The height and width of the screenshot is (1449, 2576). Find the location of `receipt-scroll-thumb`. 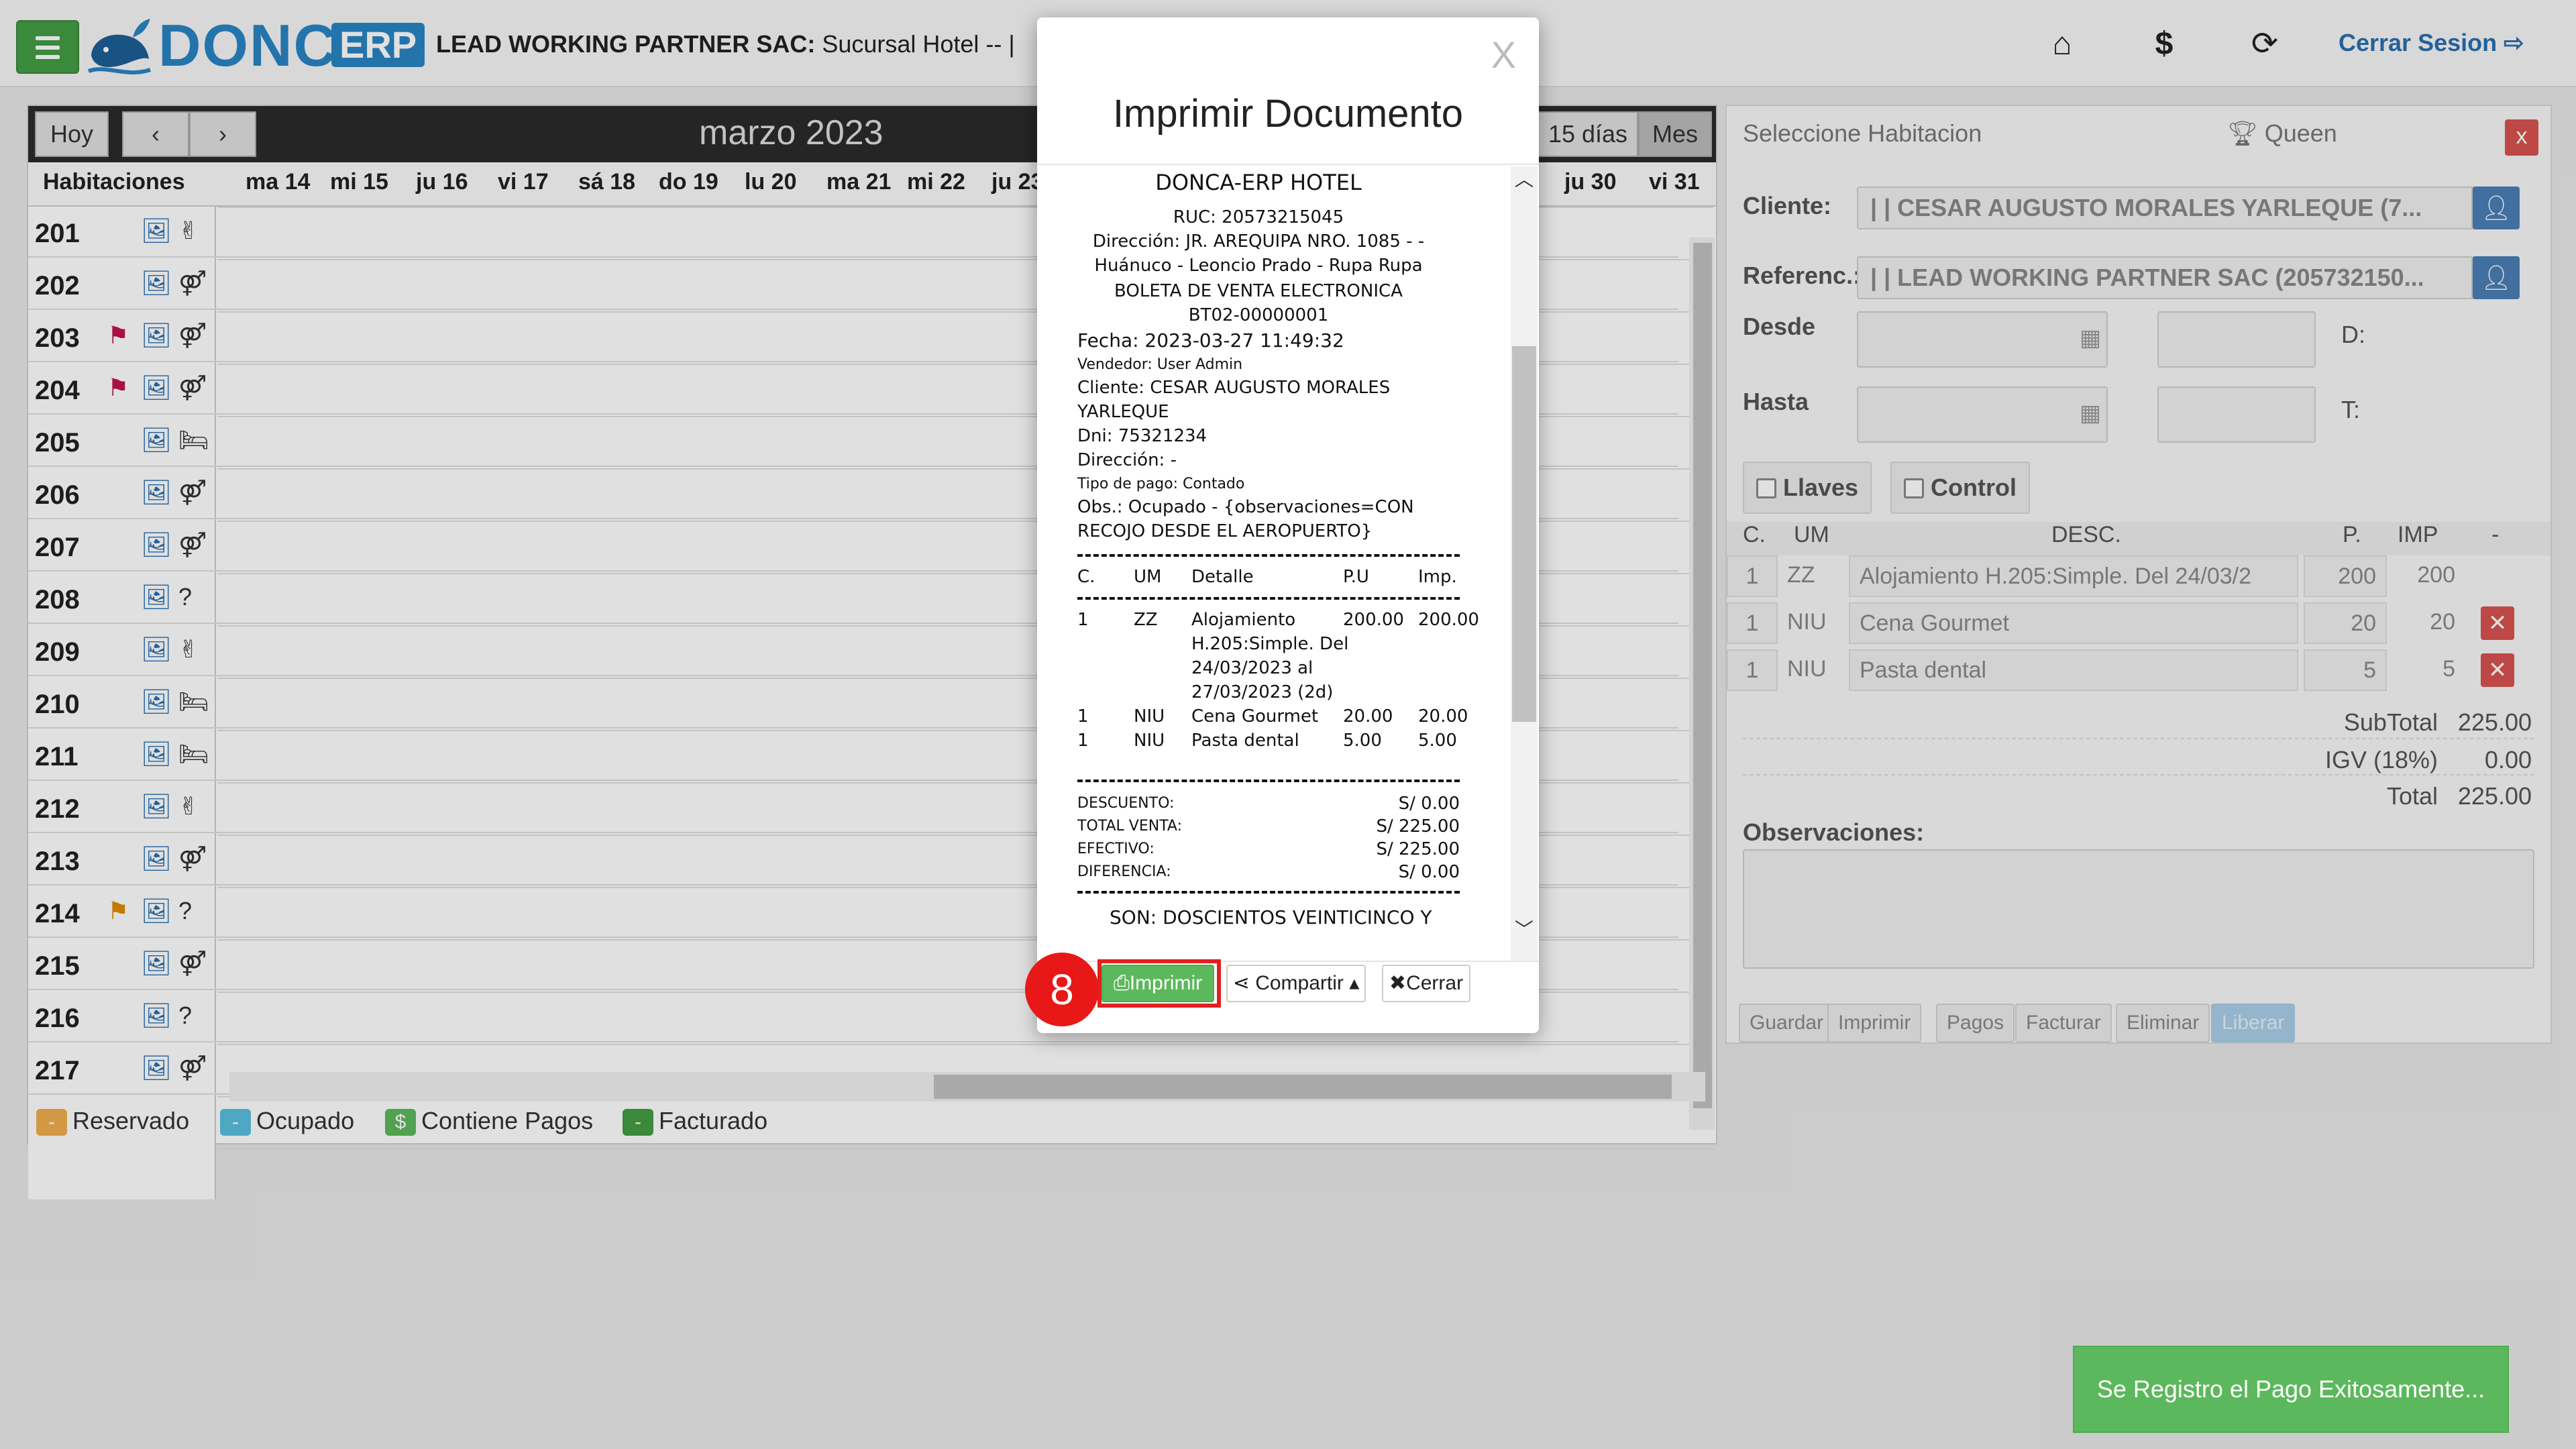

receipt-scroll-thumb is located at coordinates (1524, 534).